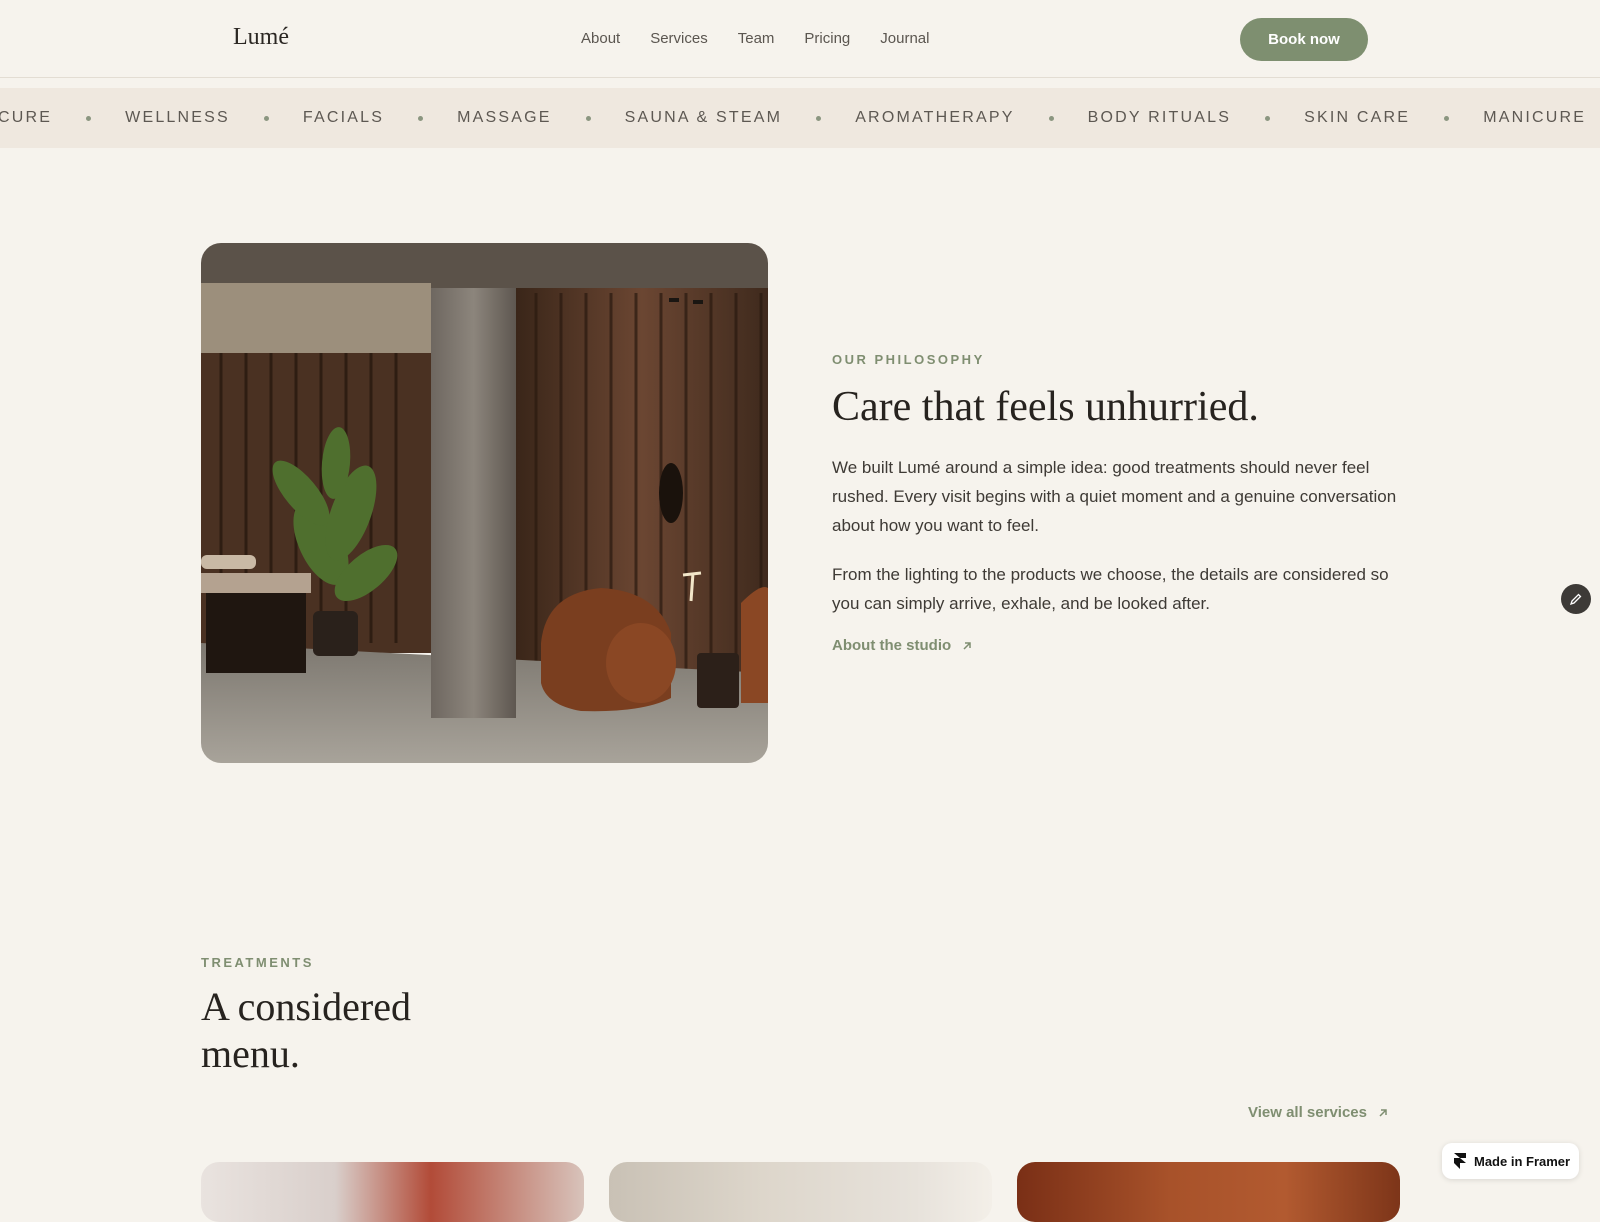  Describe the element at coordinates (1460, 1161) in the screenshot. I see `framer-logo-icon` at that location.